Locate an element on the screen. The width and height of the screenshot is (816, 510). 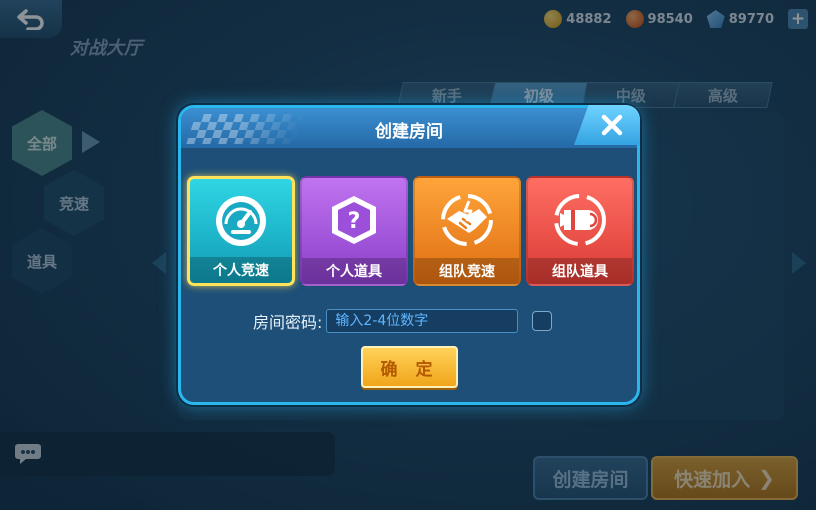
password-input is located at coordinates (422, 321).